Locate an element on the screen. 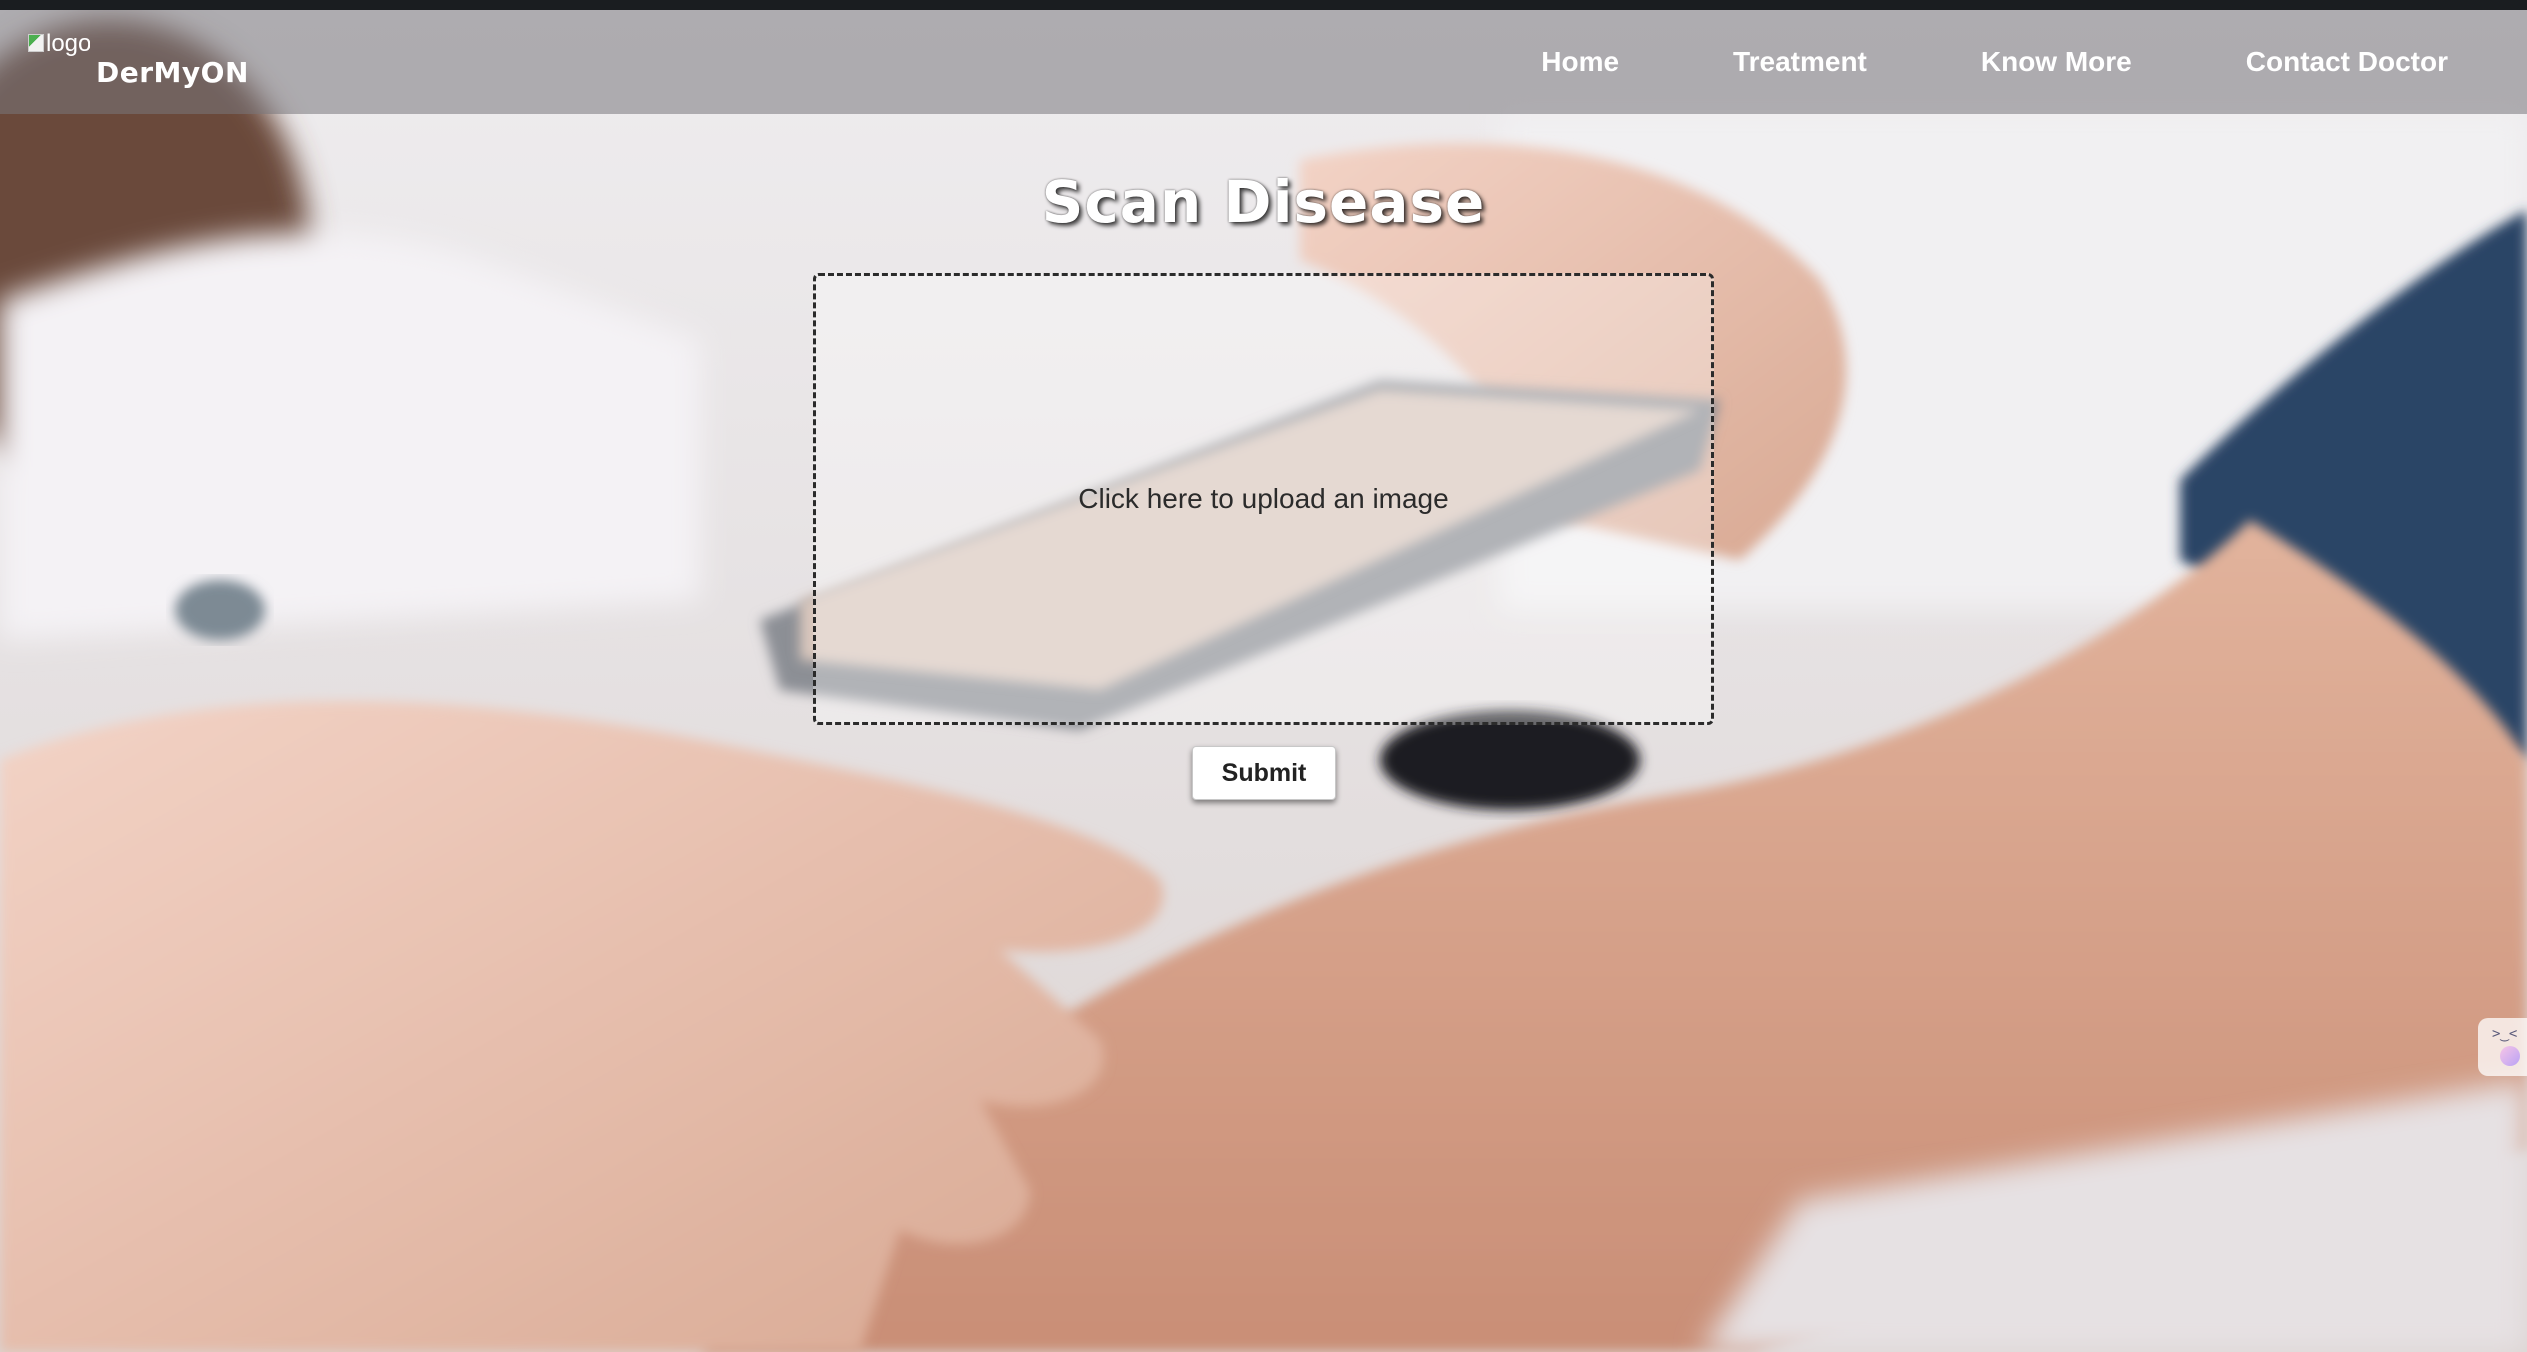 The width and height of the screenshot is (2527, 1352). widget-face-icon: >‿< is located at coordinates (2505, 1034).